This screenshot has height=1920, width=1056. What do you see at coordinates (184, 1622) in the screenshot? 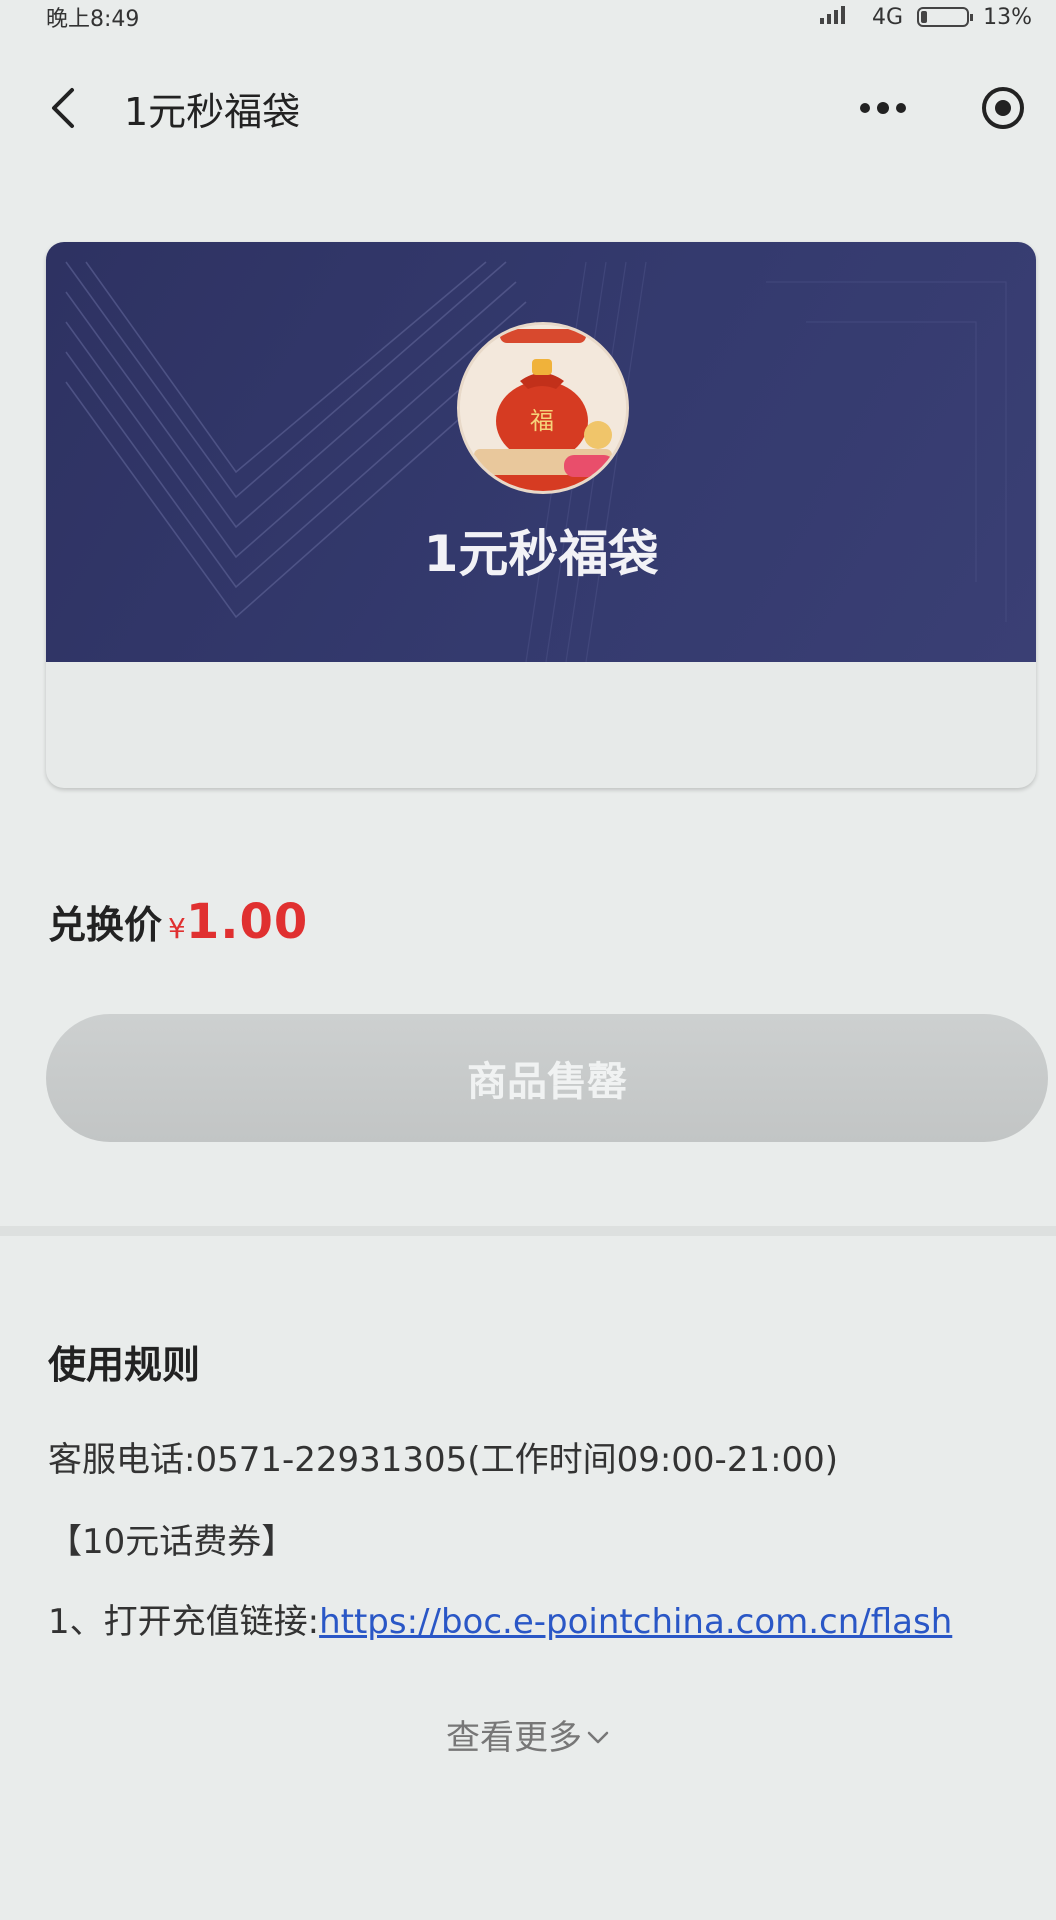
I see `rule-step-1-prefix: 1、打开充值链接:` at bounding box center [184, 1622].